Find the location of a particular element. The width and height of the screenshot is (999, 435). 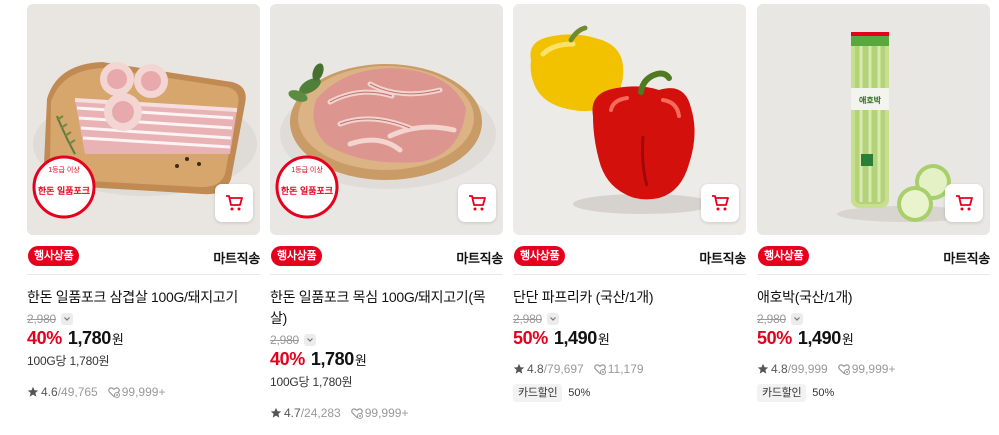

product-image: 애호박 is located at coordinates (873, 119).